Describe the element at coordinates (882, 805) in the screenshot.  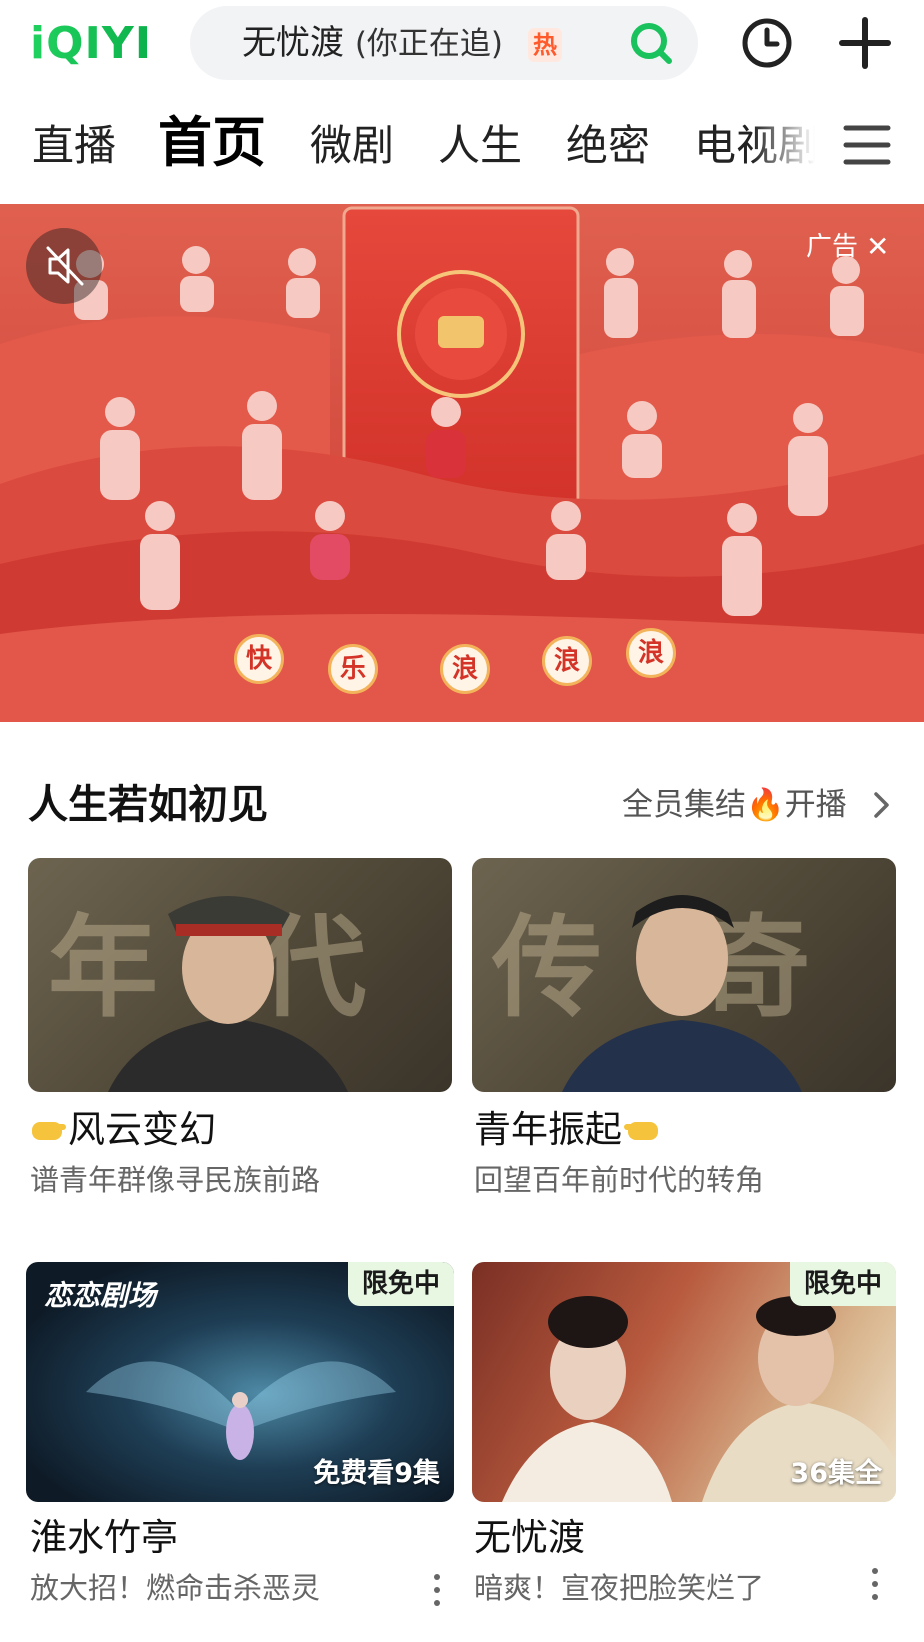
I see `chevron-right-icon` at that location.